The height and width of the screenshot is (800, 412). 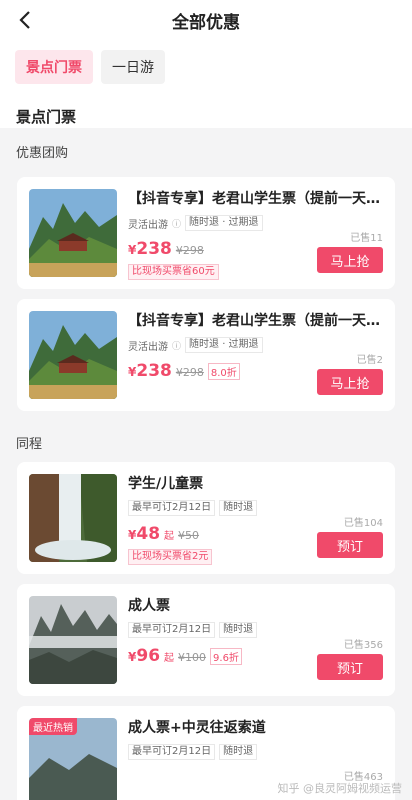 I want to click on page-title: 全部优惠, so click(x=206, y=22).